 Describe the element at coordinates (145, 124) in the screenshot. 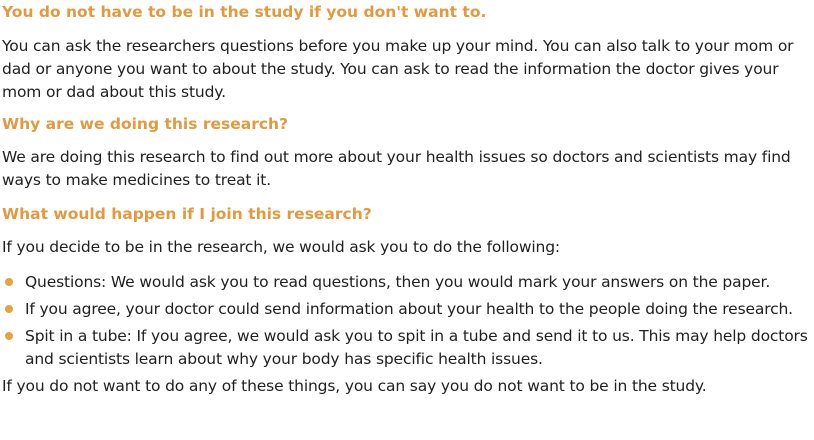

I see `section-heading-why: Why are we doing this research?` at that location.